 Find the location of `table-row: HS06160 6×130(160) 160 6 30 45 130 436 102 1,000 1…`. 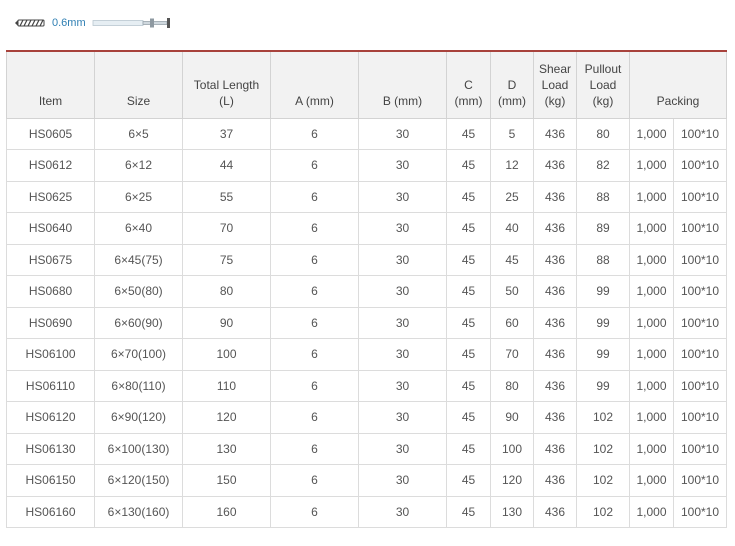

table-row: HS06160 6×130(160) 160 6 30 45 130 436 102 1,000 1… is located at coordinates (367, 511).